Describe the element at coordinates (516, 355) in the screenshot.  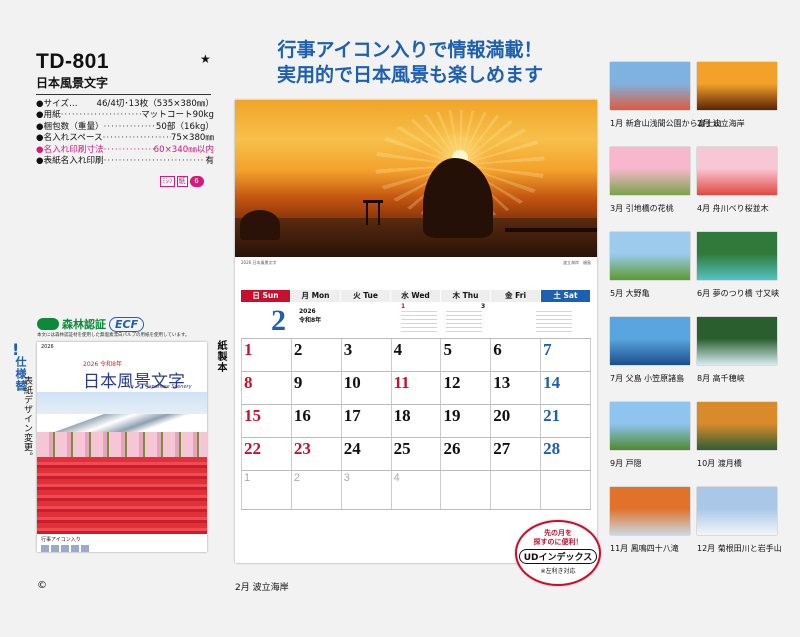
I see `day-cell: 6` at that location.